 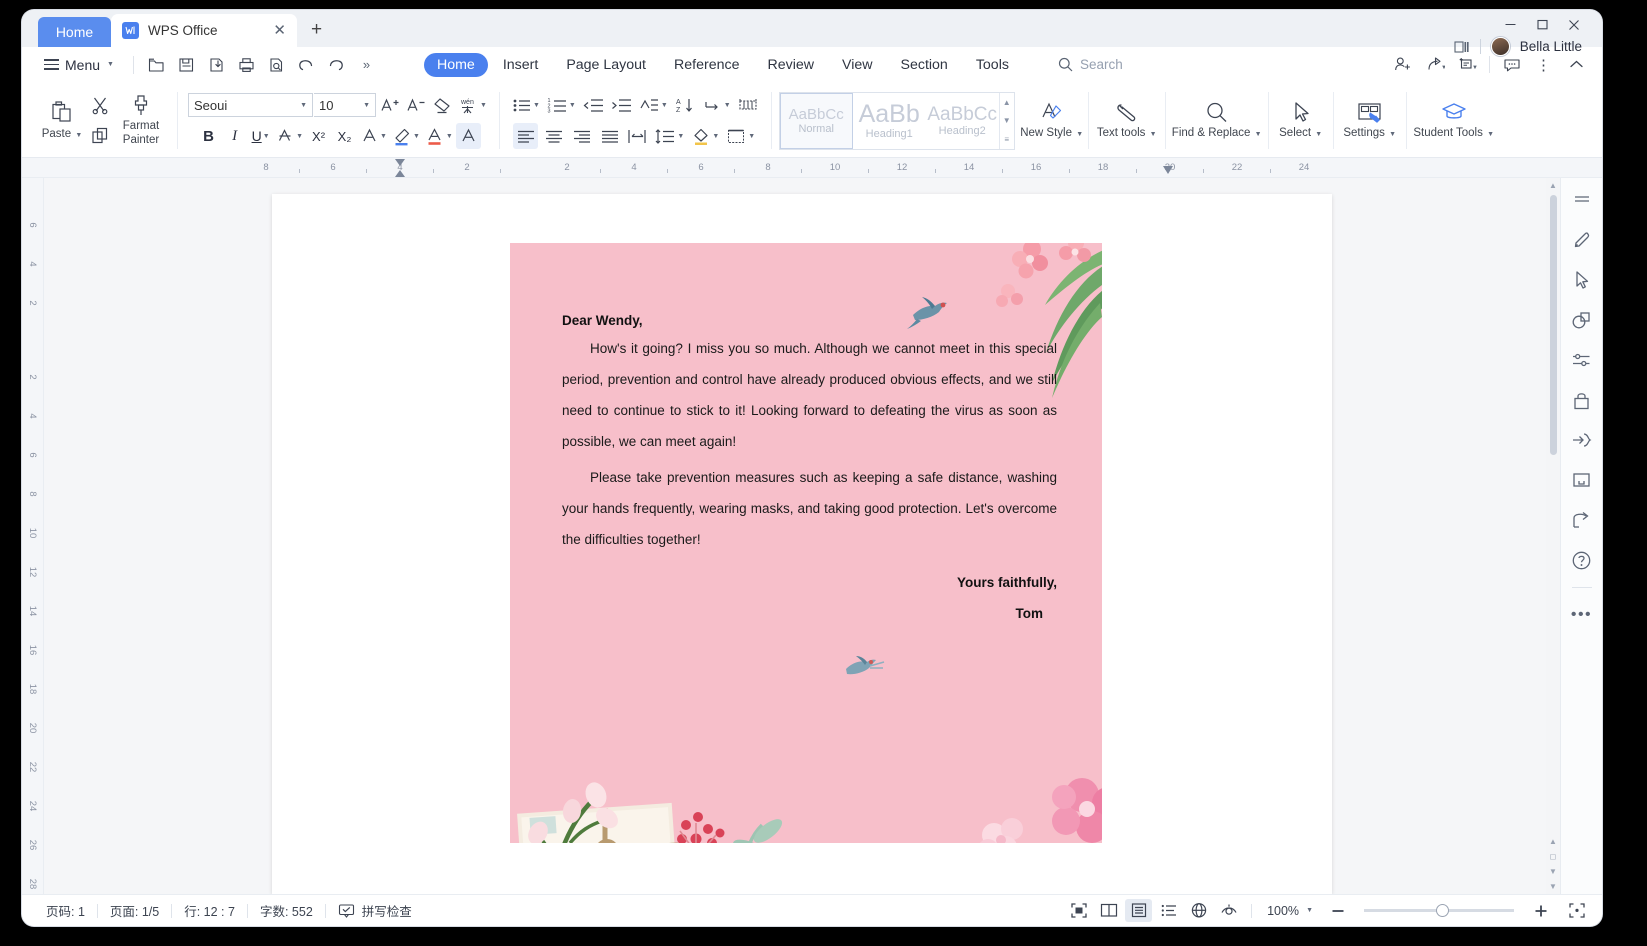 I want to click on superscript-button: X², so click(x=318, y=136).